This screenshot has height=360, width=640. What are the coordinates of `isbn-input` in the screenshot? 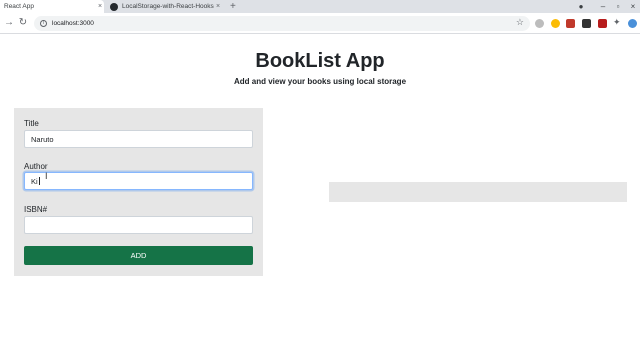 It's located at (138, 225).